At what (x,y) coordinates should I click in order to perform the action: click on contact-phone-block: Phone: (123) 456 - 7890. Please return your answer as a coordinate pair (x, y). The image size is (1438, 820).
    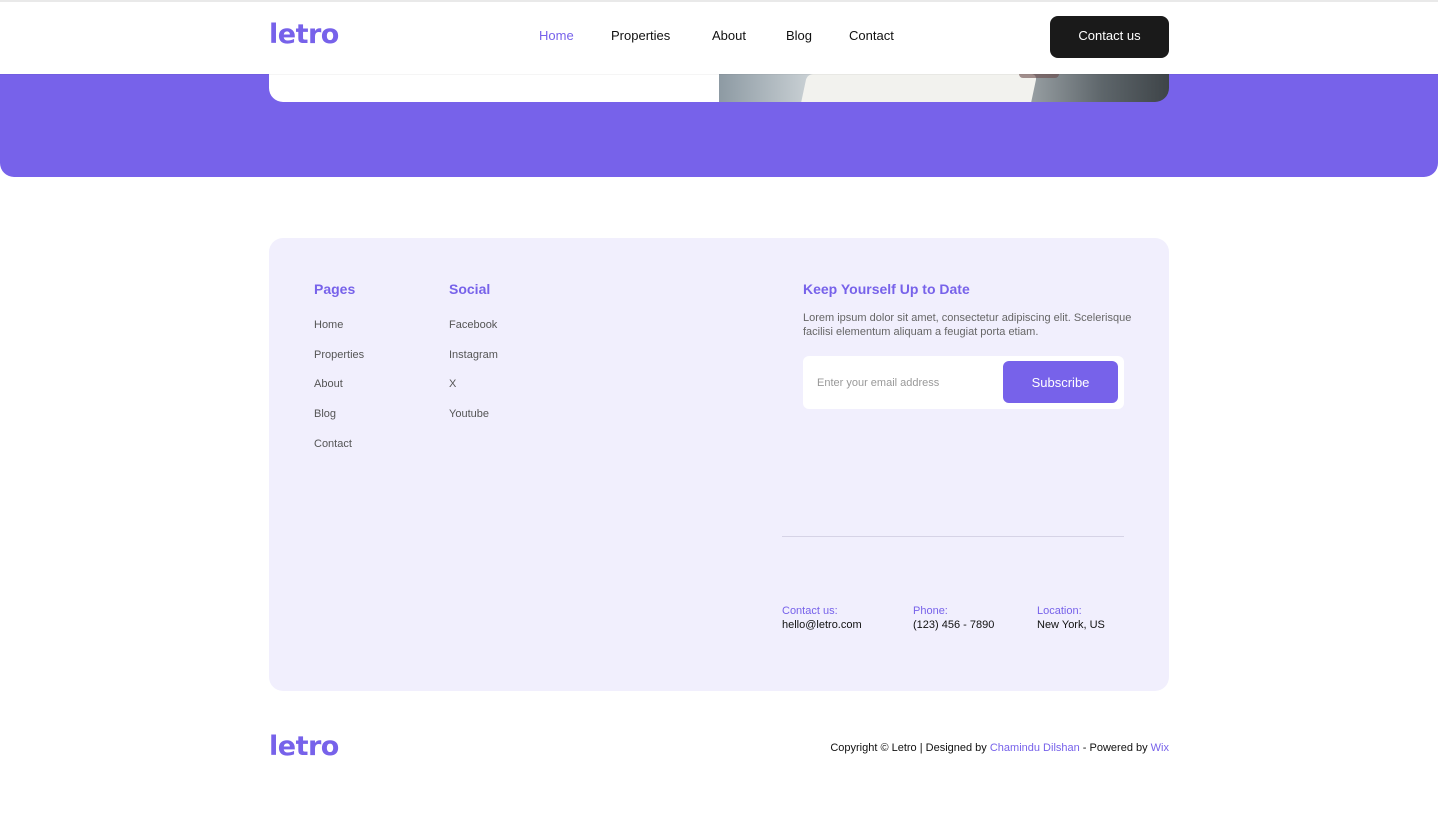
    Looking at the image, I should click on (953, 618).